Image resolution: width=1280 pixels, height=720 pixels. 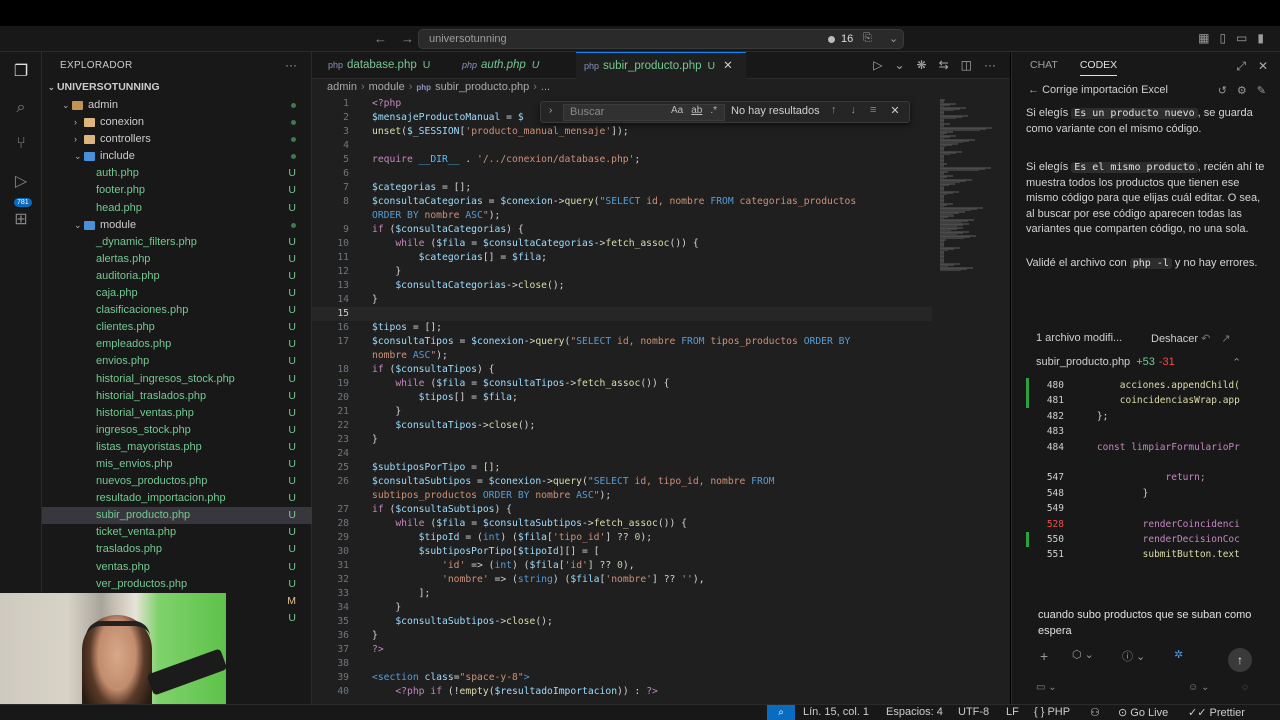 What do you see at coordinates (177, 498) in the screenshot?
I see `file-item: resultado_importacion.php U` at bounding box center [177, 498].